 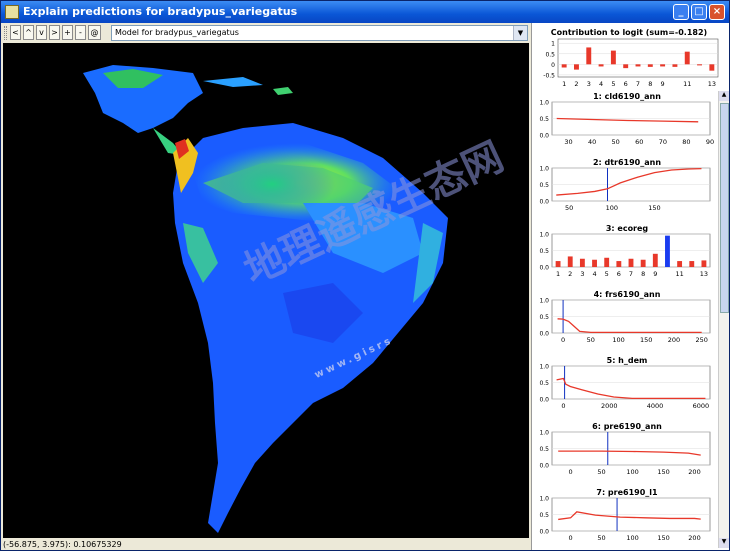 I want to click on panel-xtick: 9, so click(x=655, y=274).